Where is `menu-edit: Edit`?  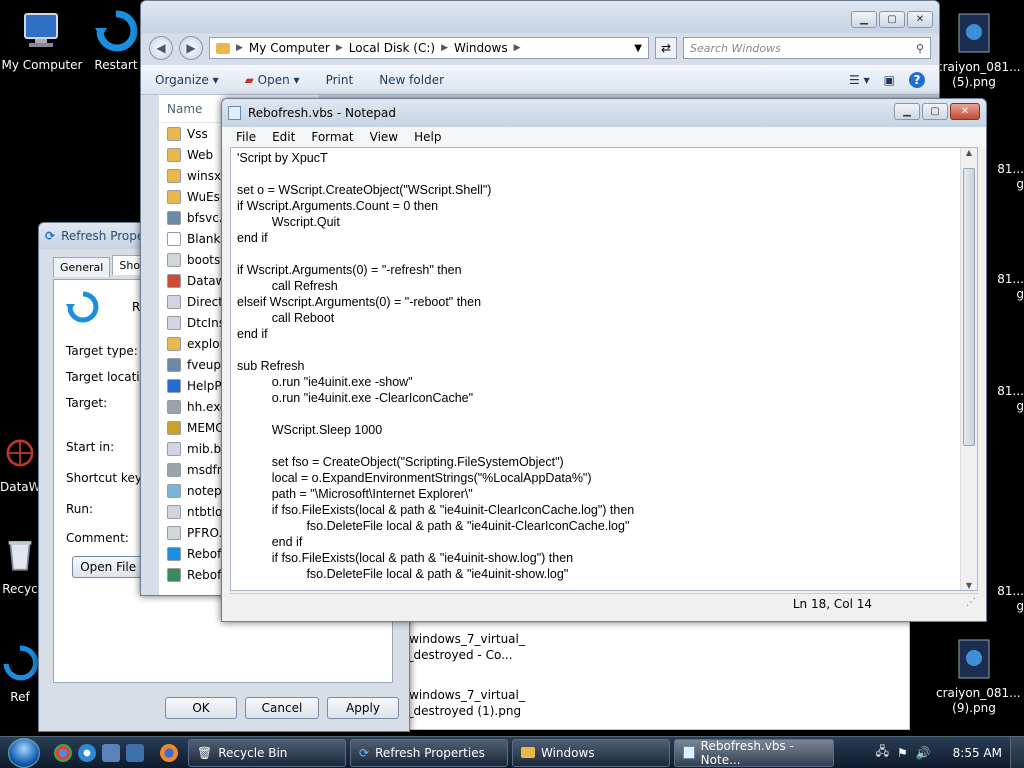 menu-edit: Edit is located at coordinates (283, 137).